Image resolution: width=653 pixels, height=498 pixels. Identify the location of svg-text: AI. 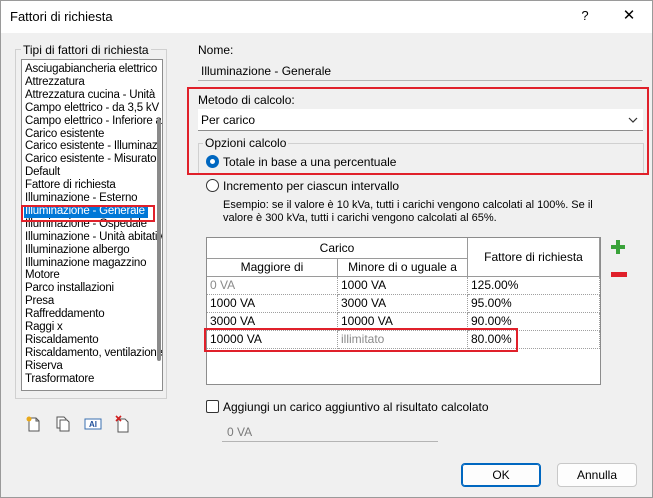
(93, 424).